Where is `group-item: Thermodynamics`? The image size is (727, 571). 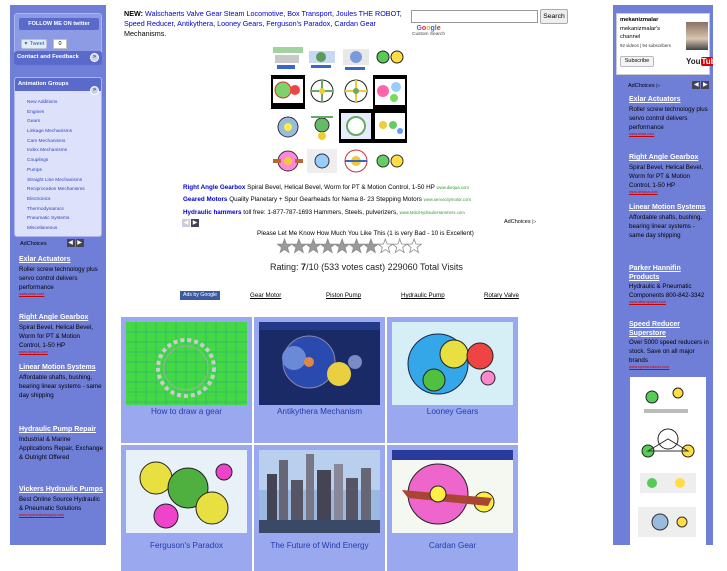
group-item: Thermodynamics is located at coordinates (56, 210).